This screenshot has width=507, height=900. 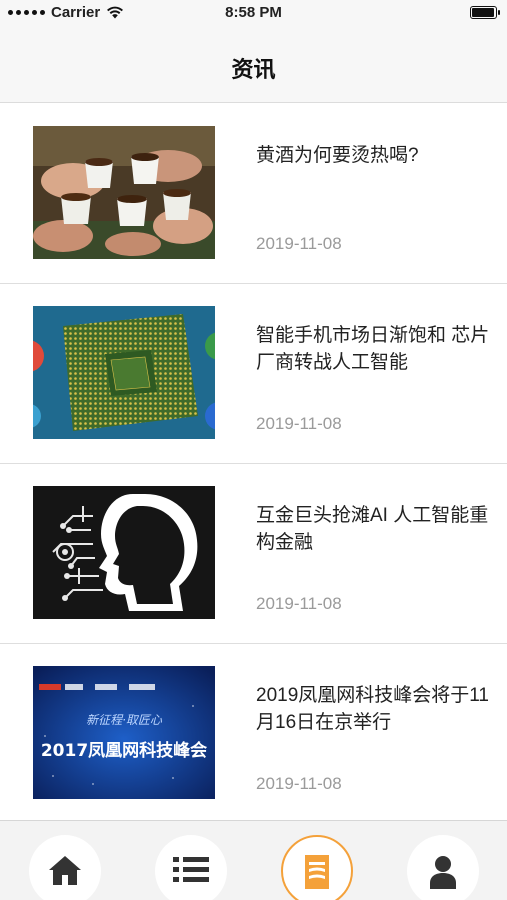 I want to click on nav-bar: 资讯, so click(x=253, y=64).